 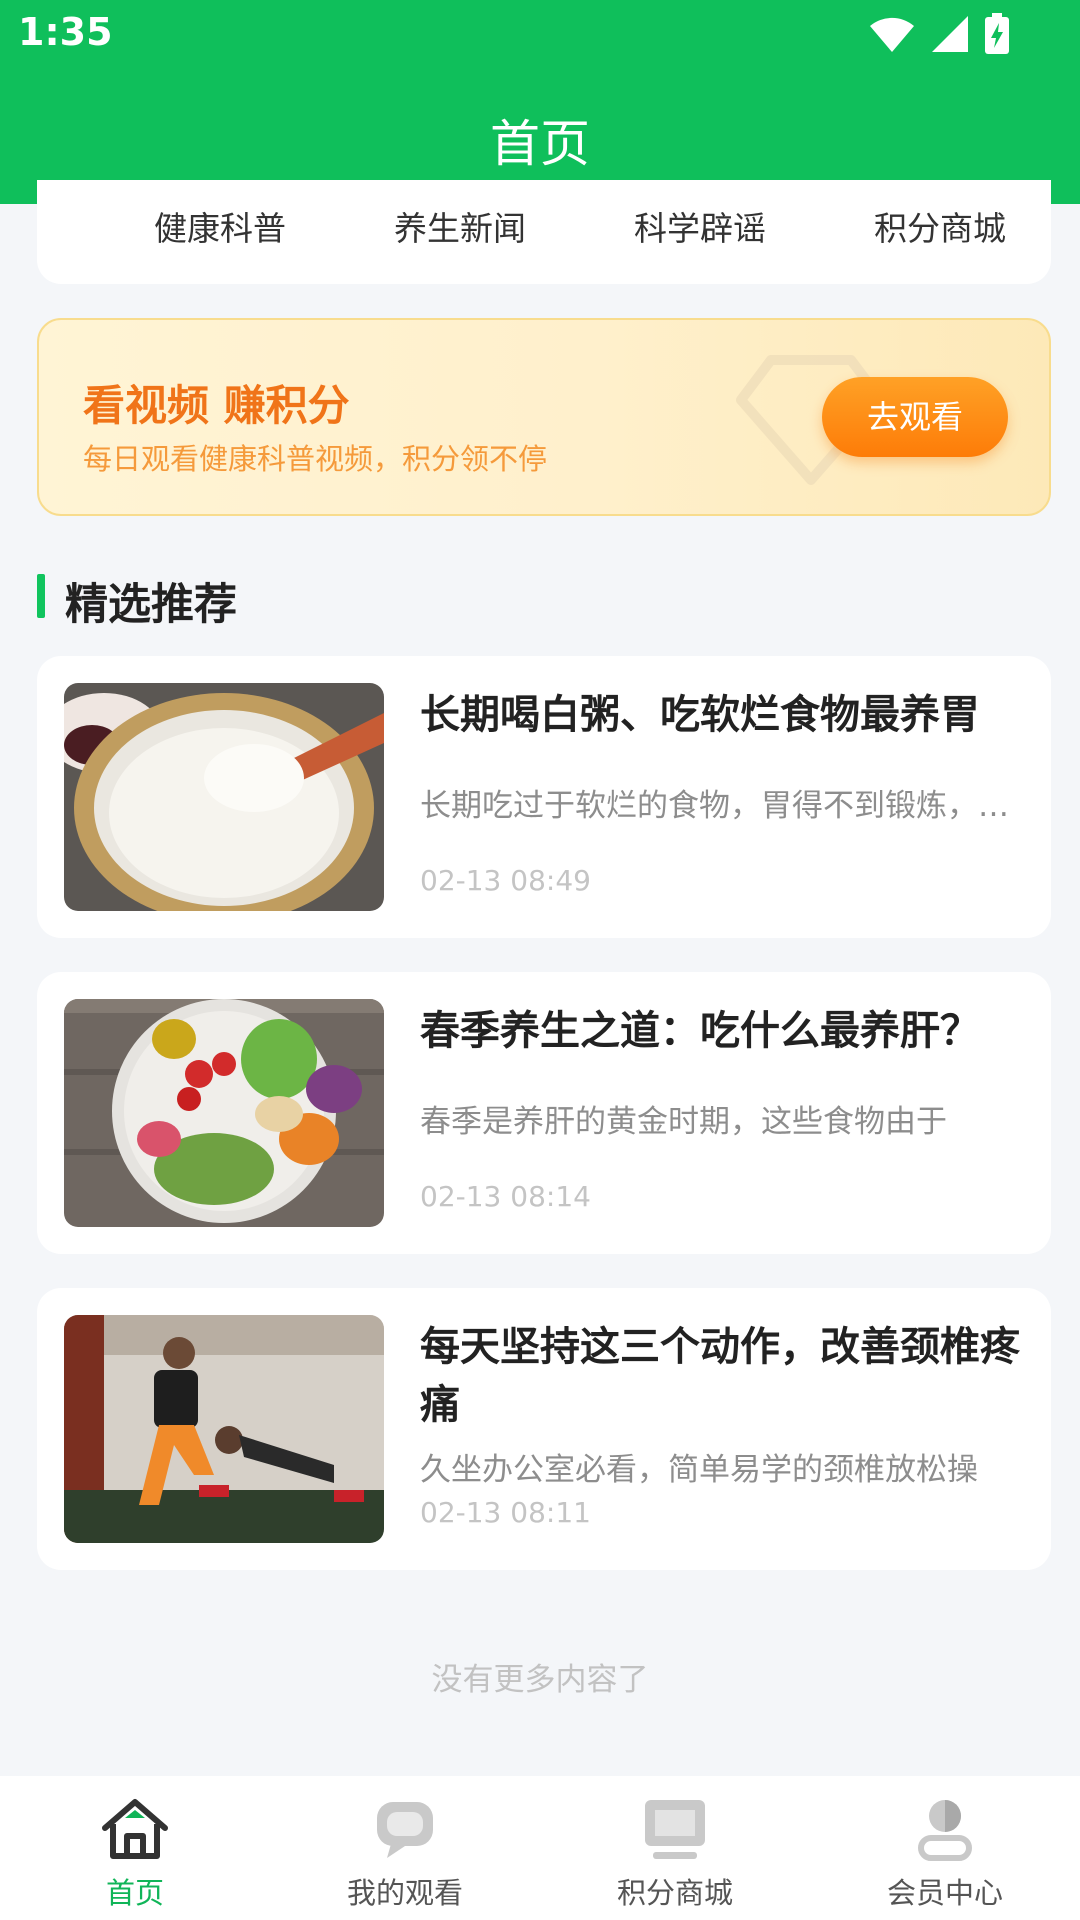 What do you see at coordinates (945, 1830) in the screenshot?
I see `user-icon` at bounding box center [945, 1830].